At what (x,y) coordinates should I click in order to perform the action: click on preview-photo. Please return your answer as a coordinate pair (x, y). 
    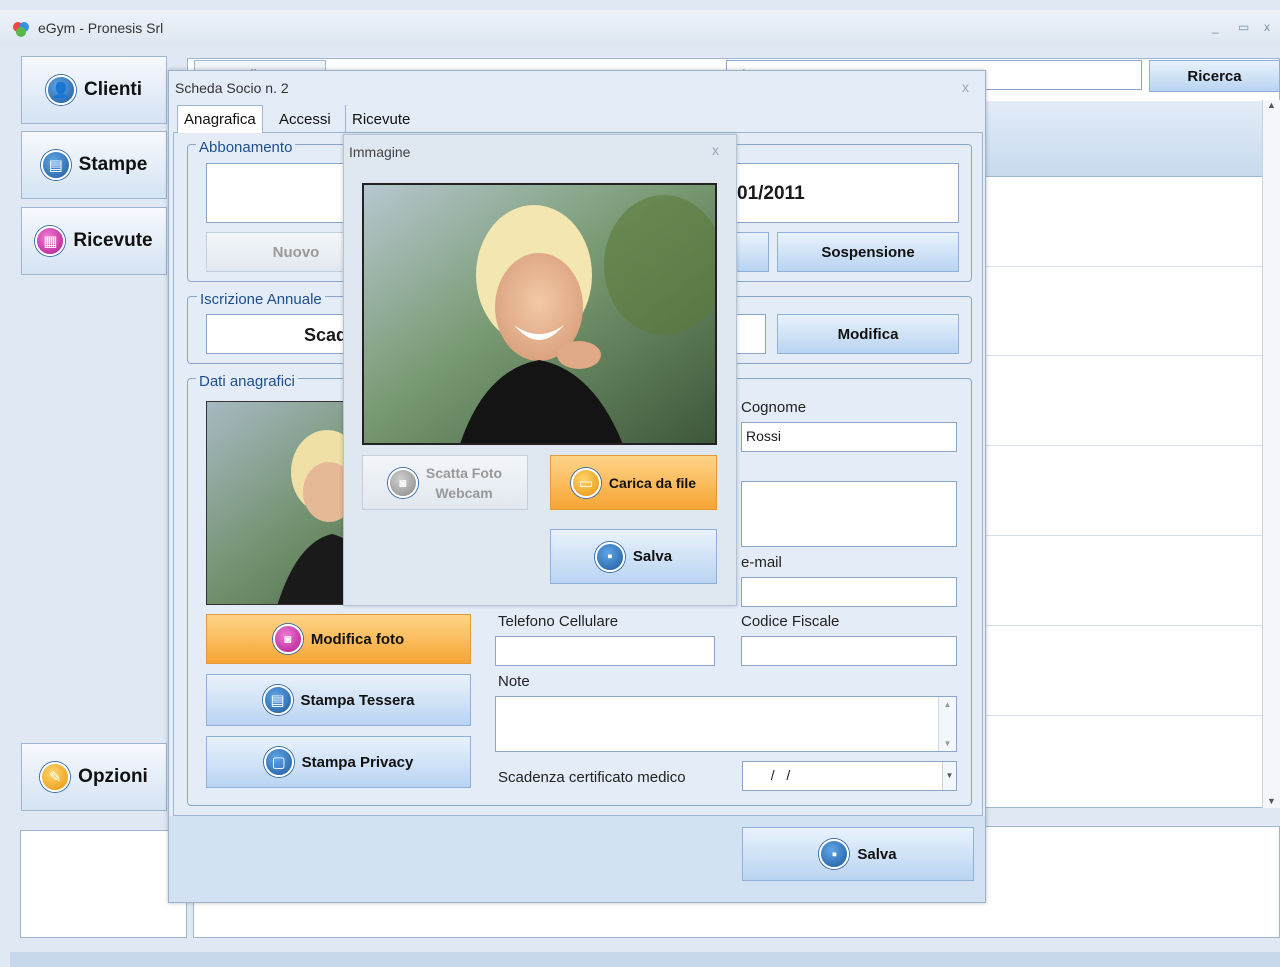
    Looking at the image, I should click on (539, 314).